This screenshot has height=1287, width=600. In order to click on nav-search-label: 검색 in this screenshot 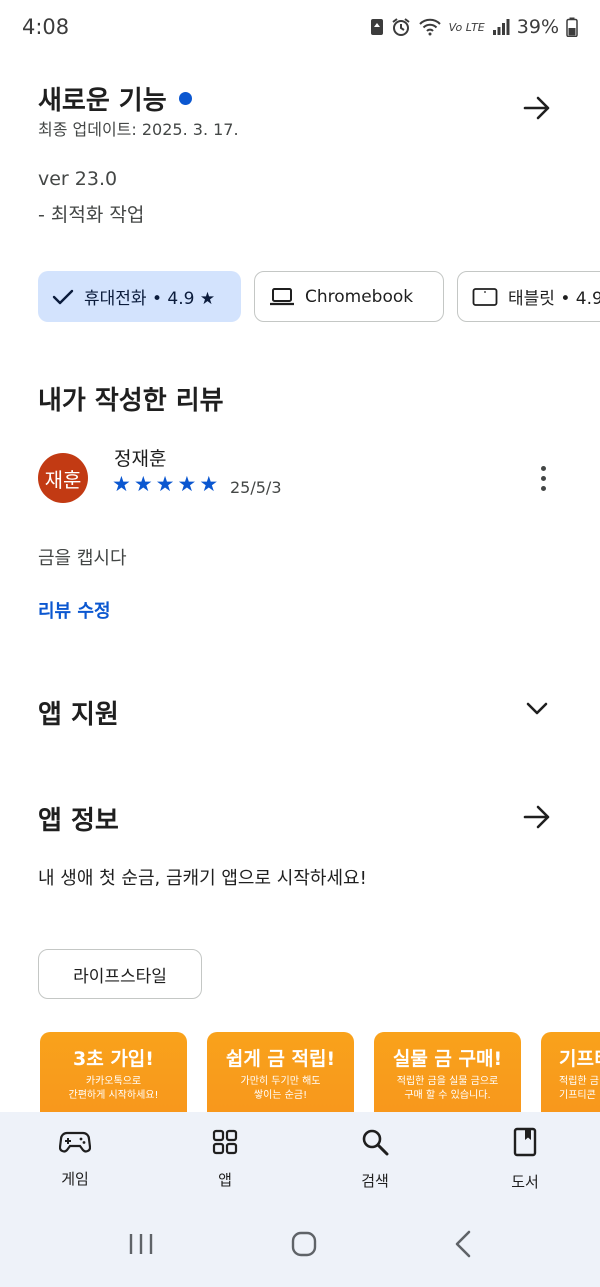, I will do `click(375, 1180)`.